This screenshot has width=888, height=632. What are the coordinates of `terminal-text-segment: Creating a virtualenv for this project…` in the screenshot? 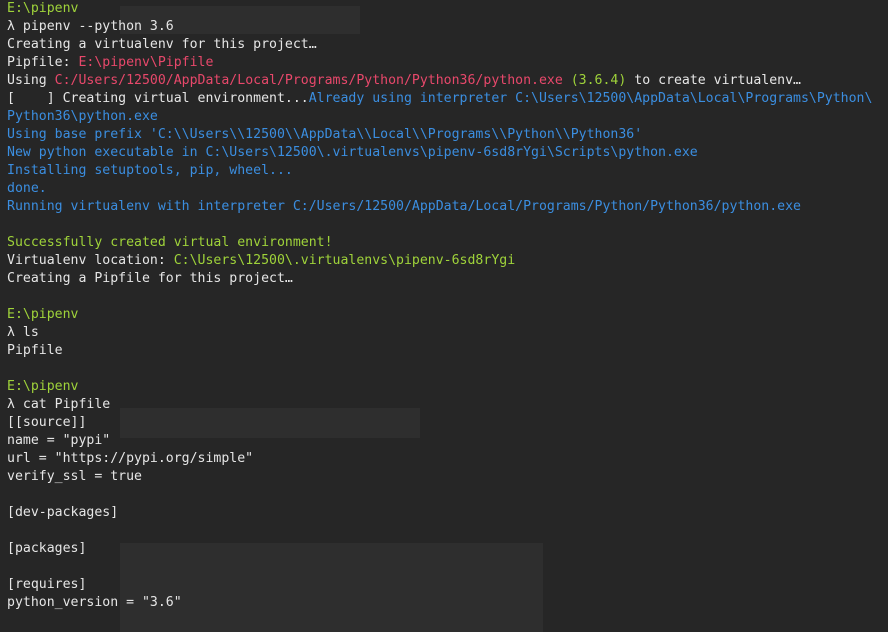 It's located at (162, 44).